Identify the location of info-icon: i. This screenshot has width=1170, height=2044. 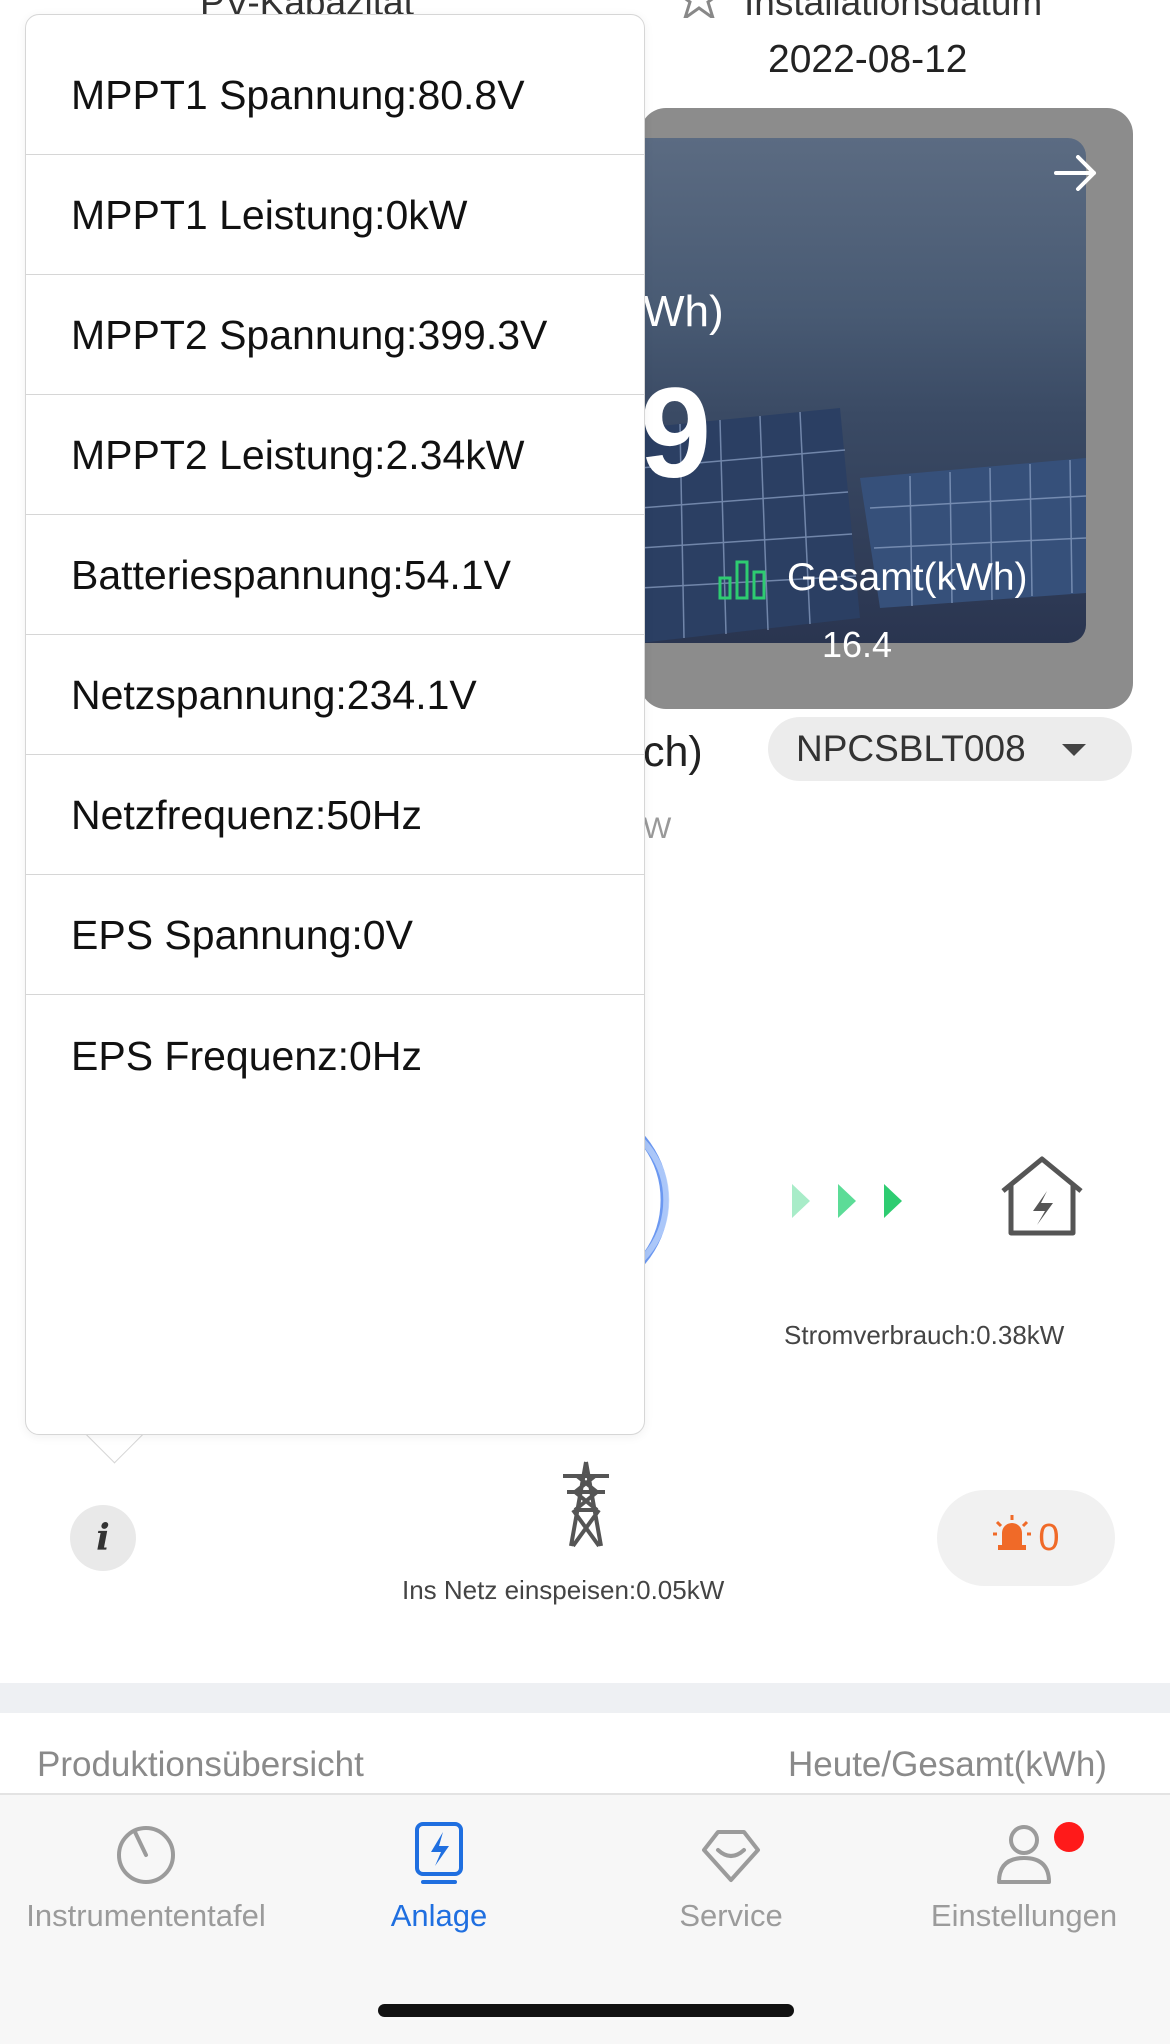
(103, 1538).